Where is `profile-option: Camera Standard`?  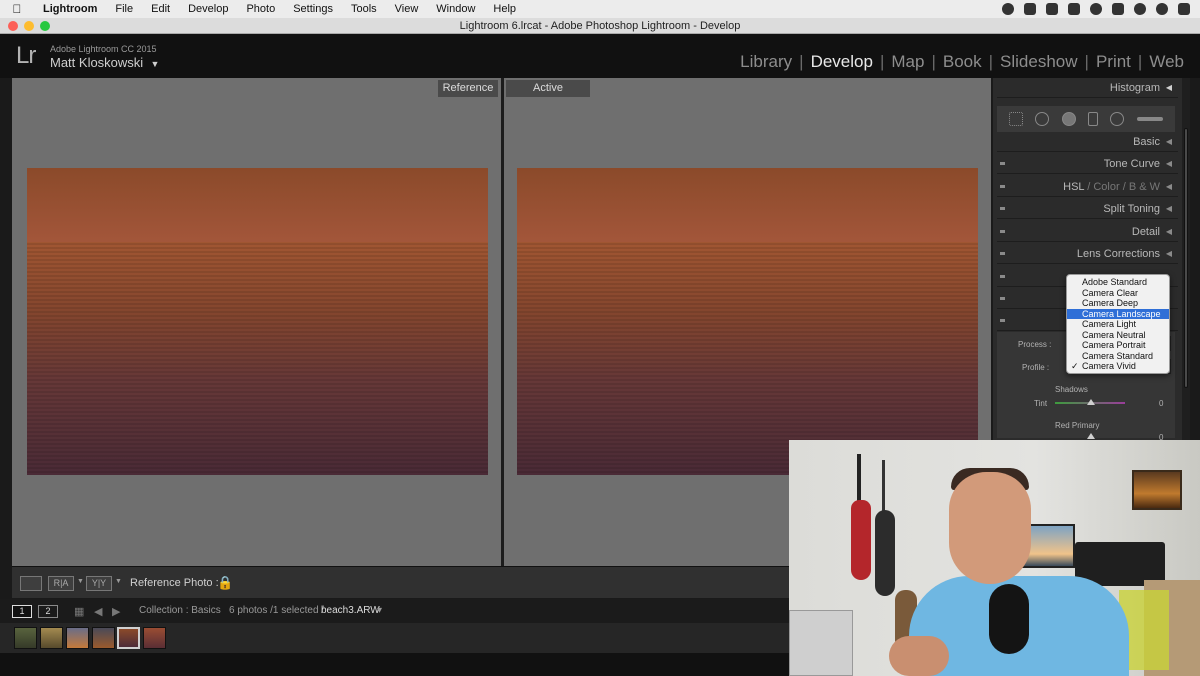
profile-option: Camera Standard is located at coordinates (1118, 356).